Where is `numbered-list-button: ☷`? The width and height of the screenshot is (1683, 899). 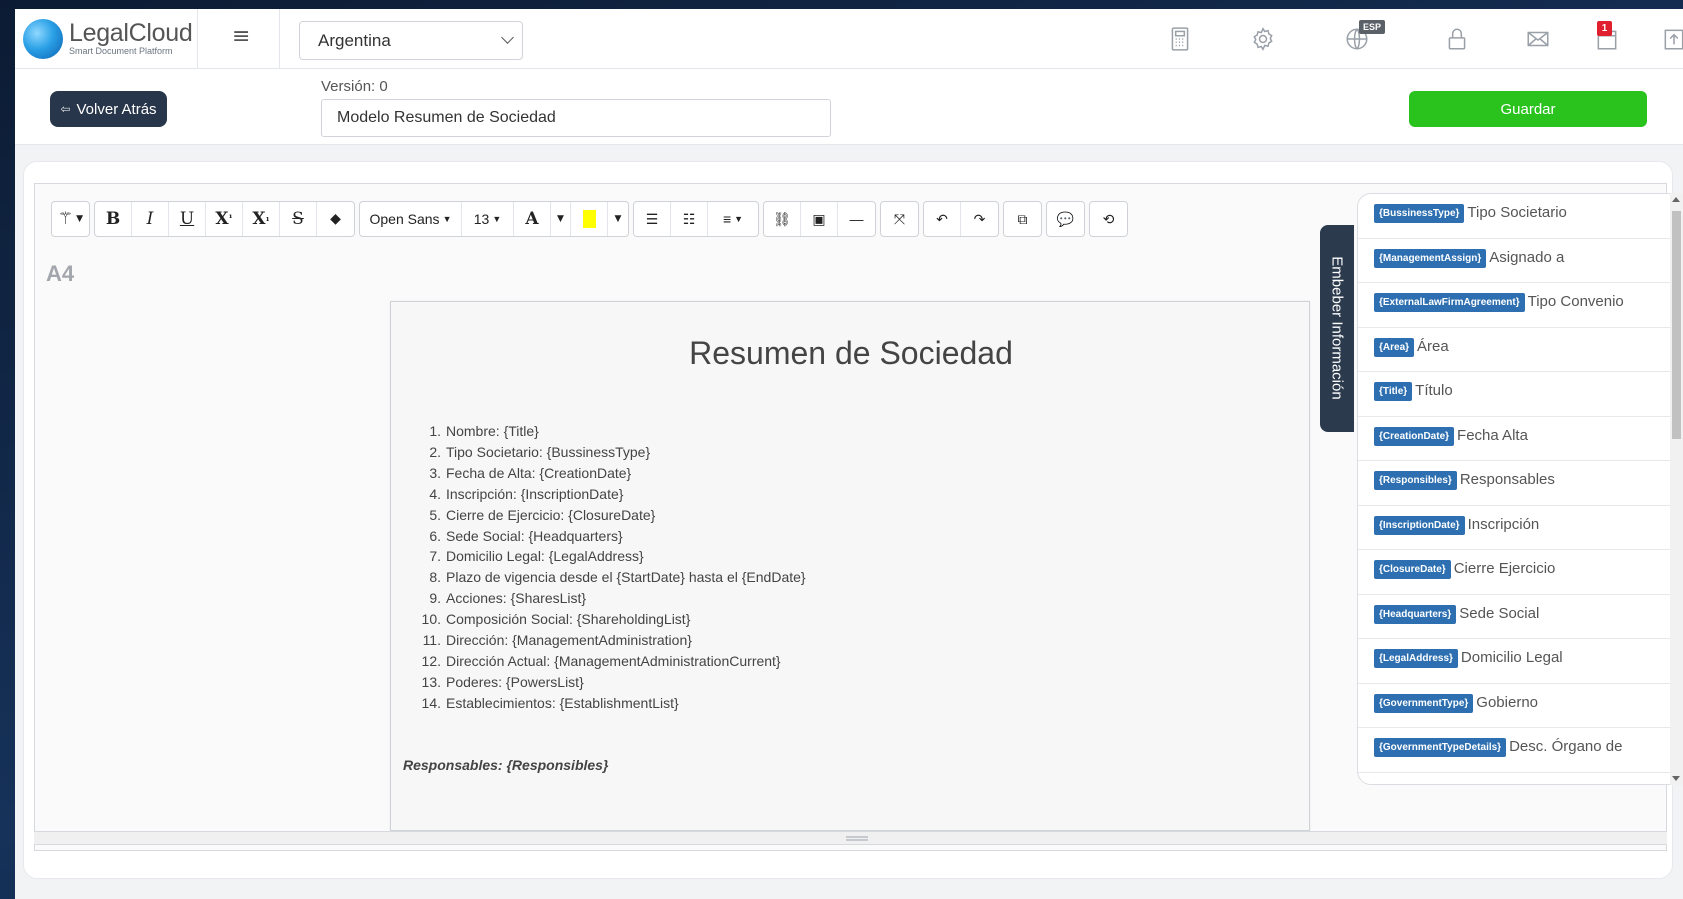
numbered-list-button: ☷ is located at coordinates (689, 219).